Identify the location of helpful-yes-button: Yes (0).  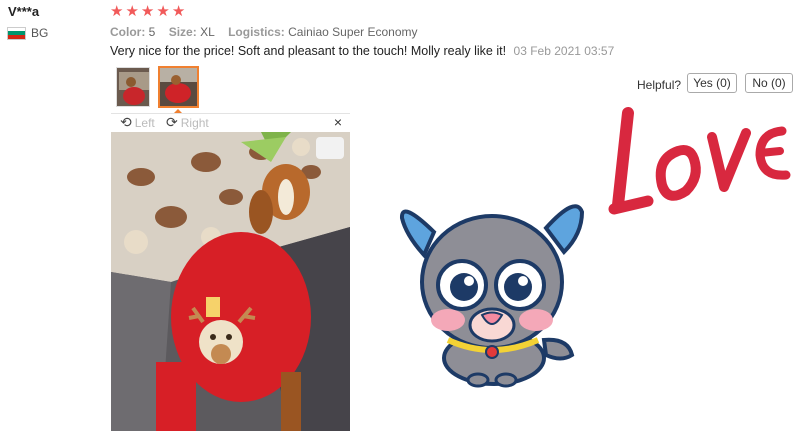
(712, 83).